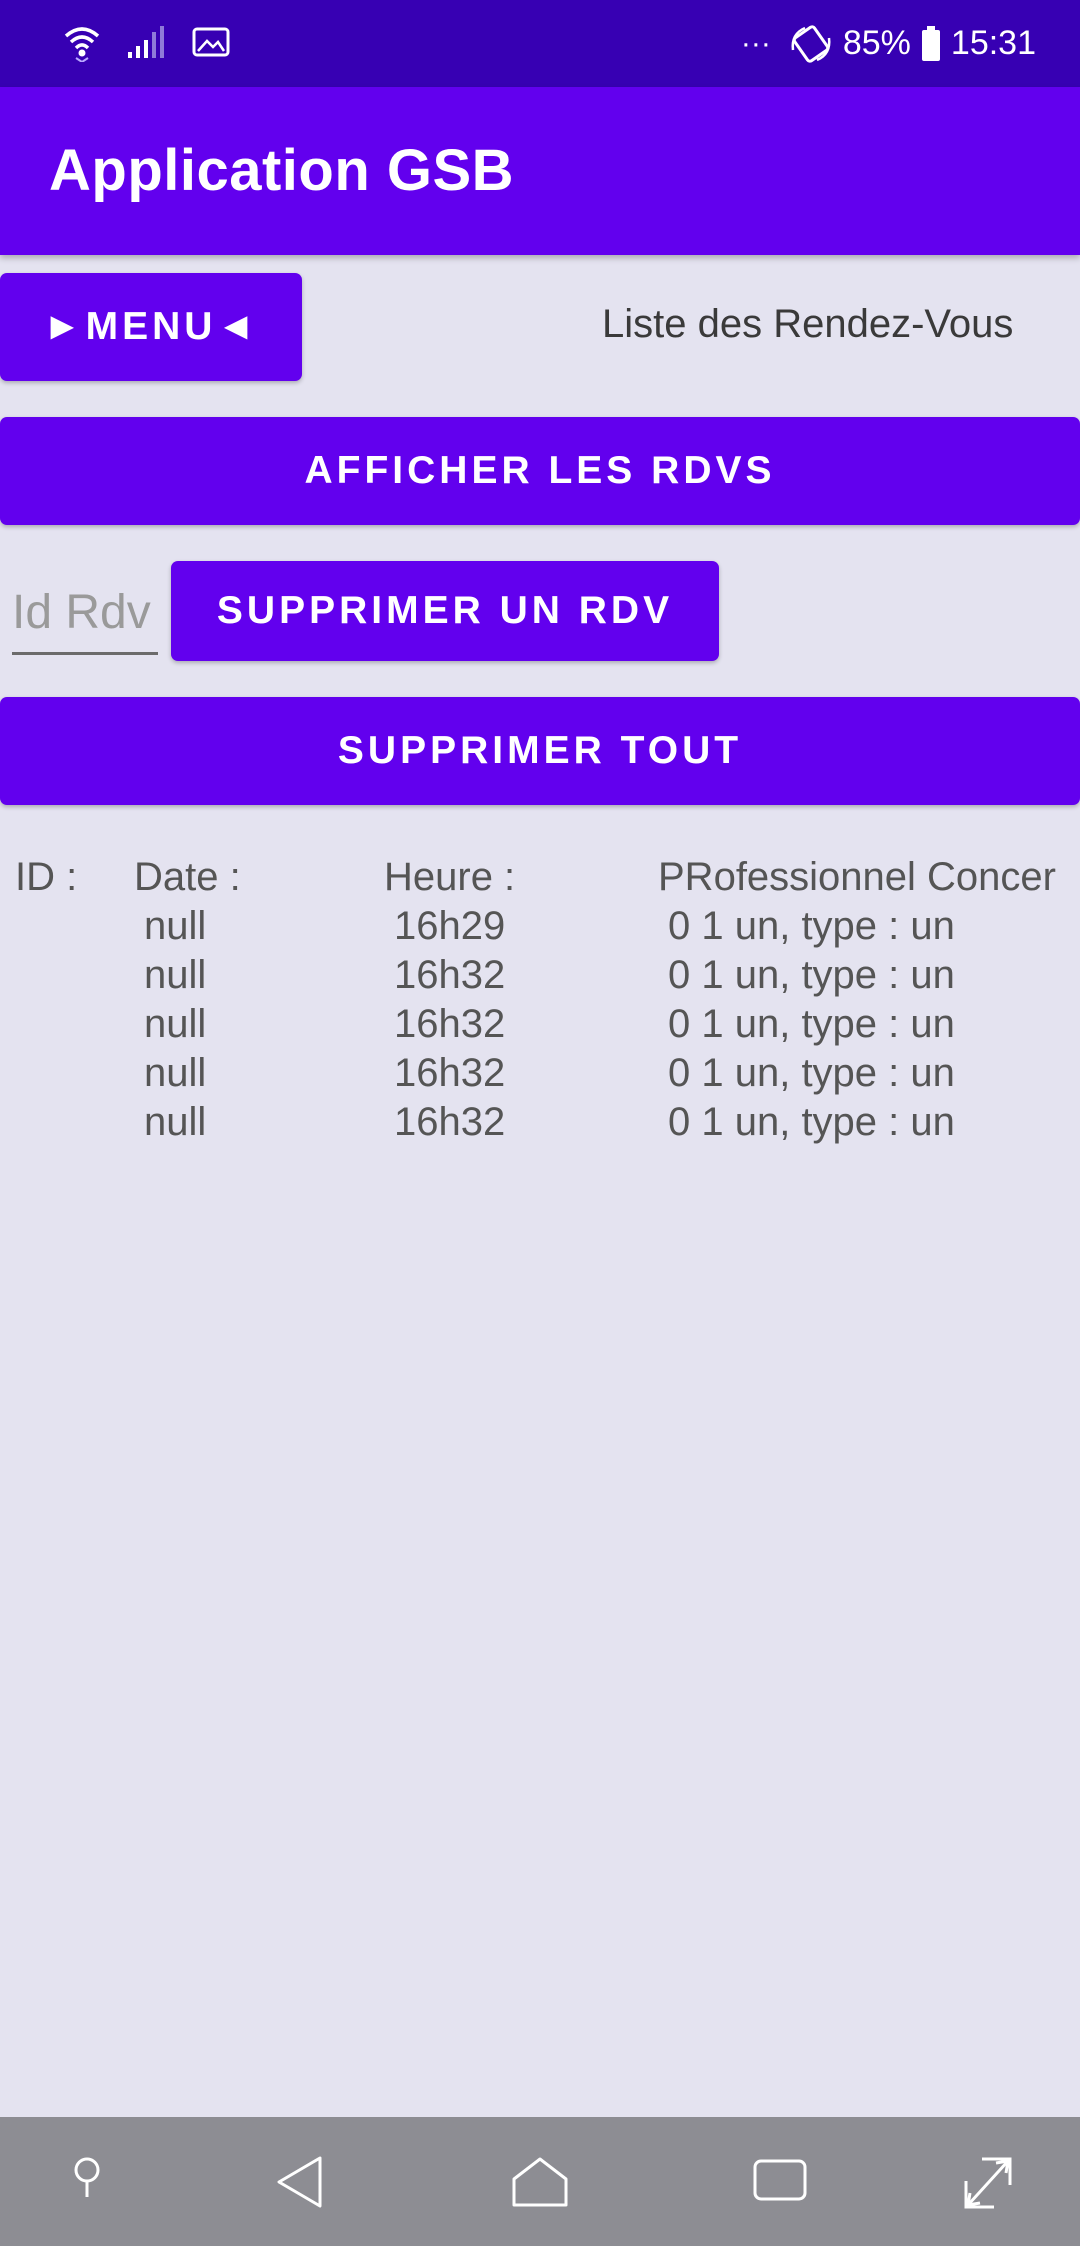 The height and width of the screenshot is (2246, 1080). I want to click on app-title: Application GSB, so click(282, 170).